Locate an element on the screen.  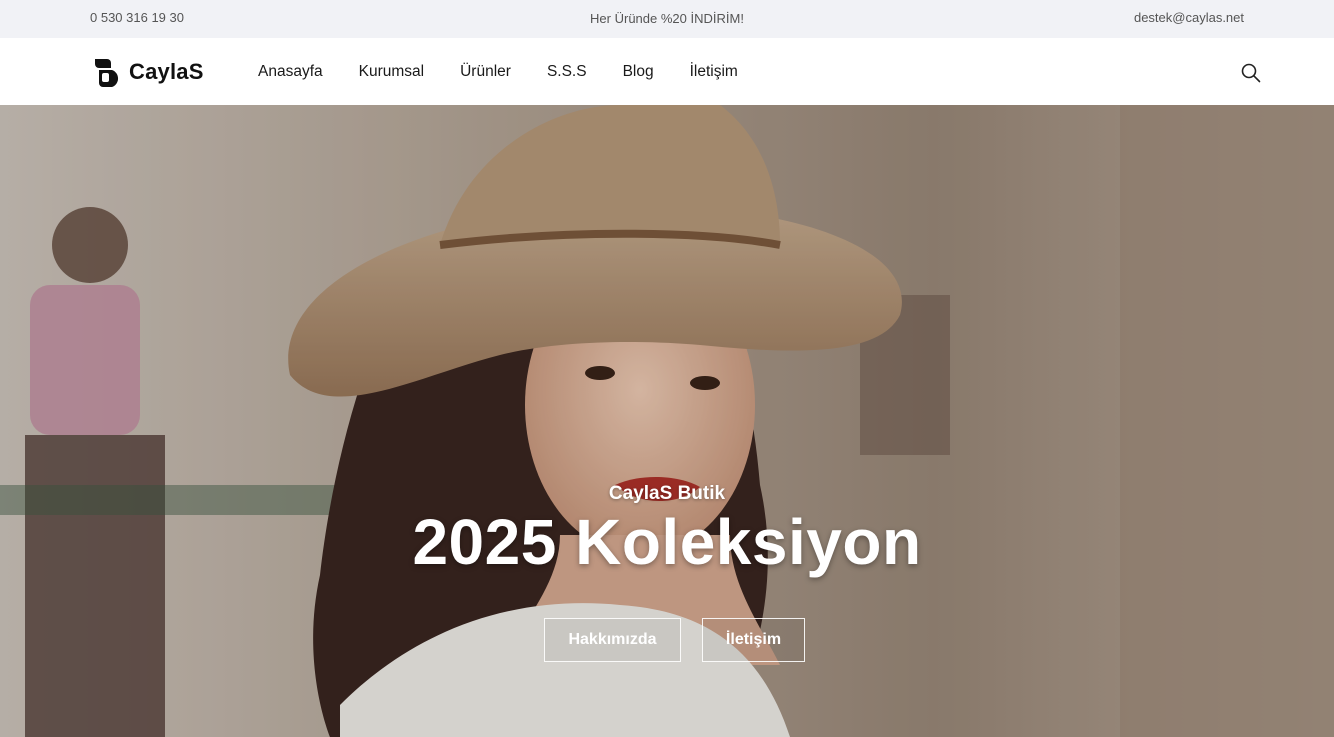
support-email: destek@caylas.net is located at coordinates (1189, 17).